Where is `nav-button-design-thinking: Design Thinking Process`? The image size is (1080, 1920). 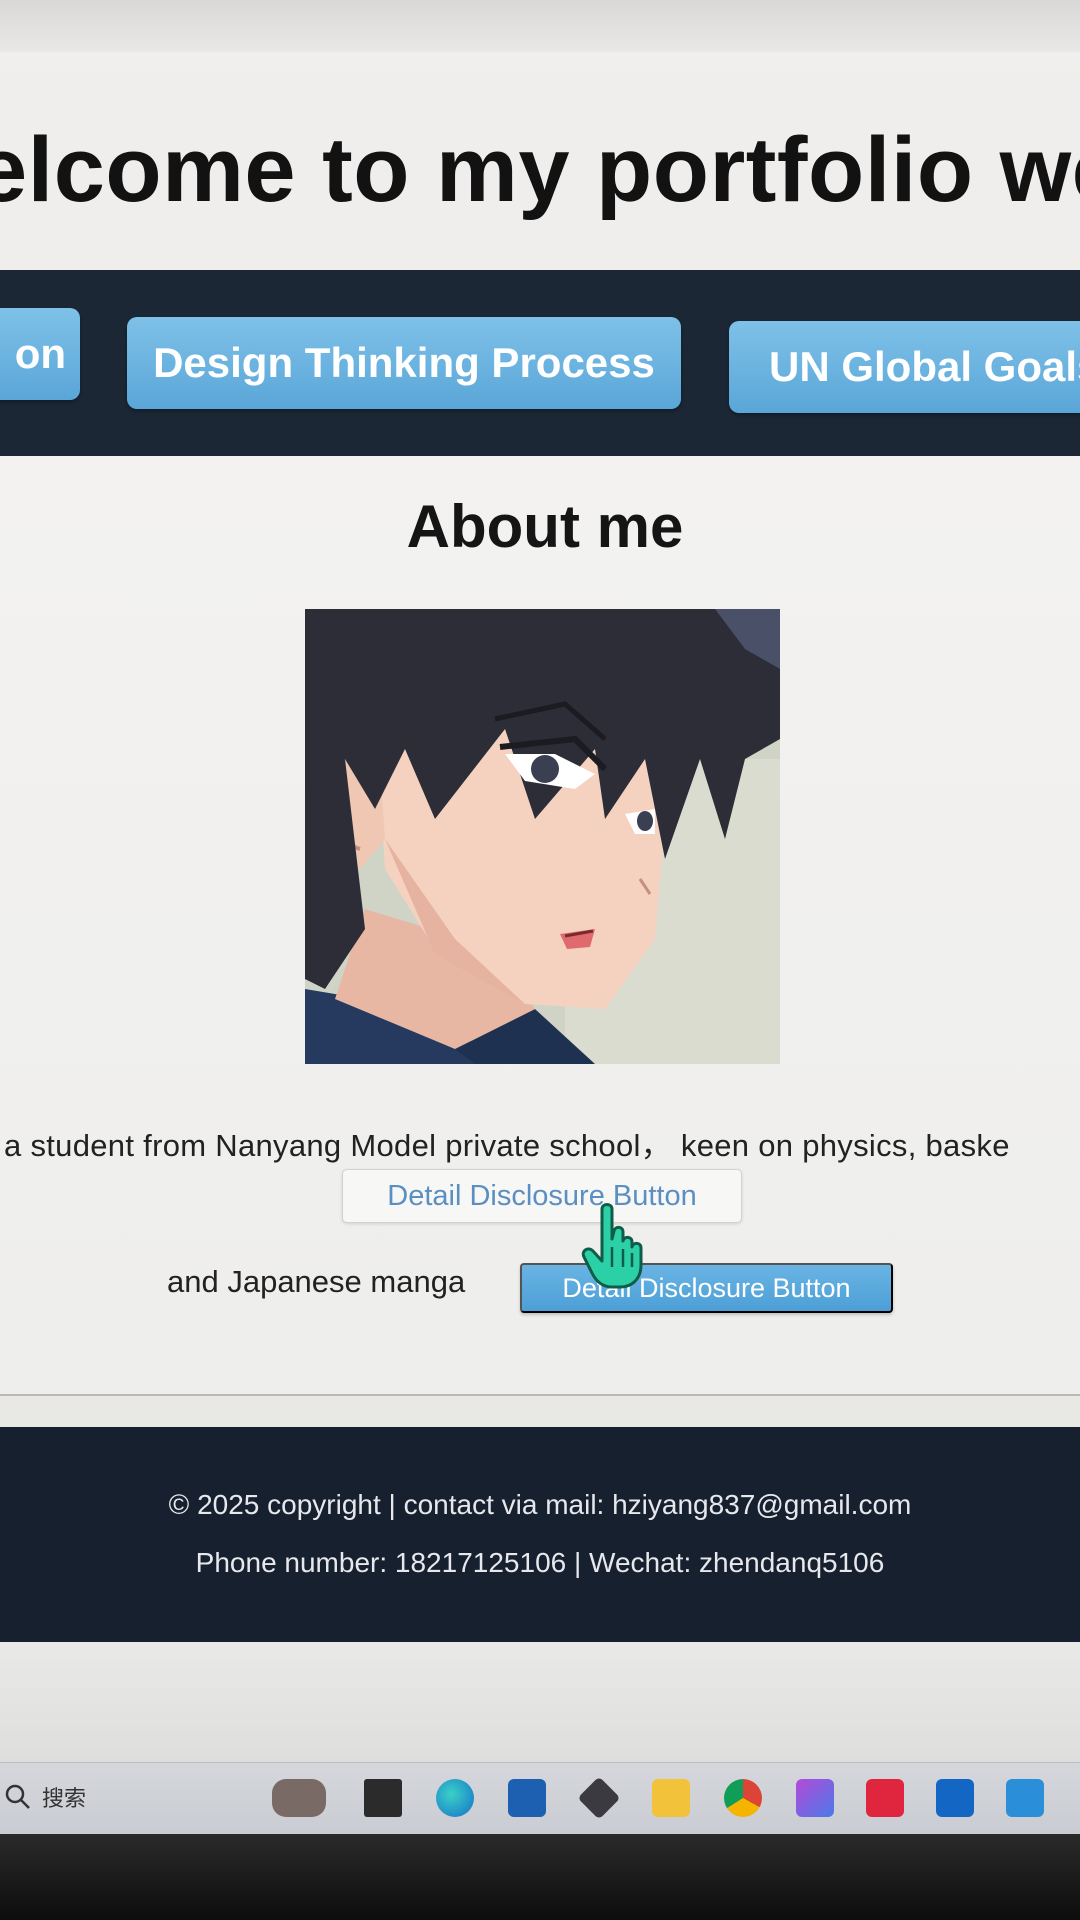 nav-button-design-thinking: Design Thinking Process is located at coordinates (404, 363).